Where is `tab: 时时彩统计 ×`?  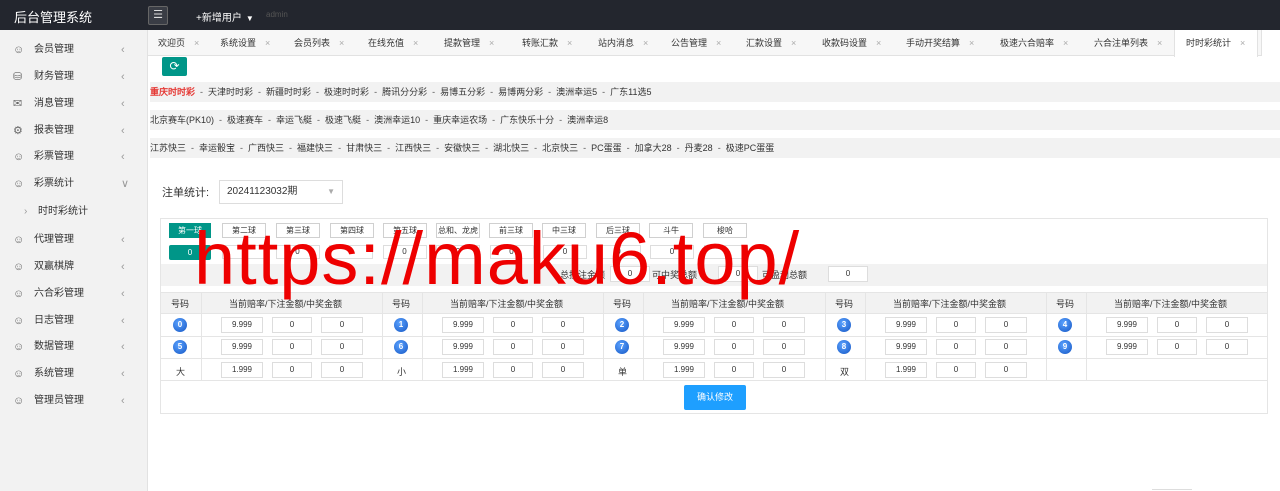
tab: 时时彩统计 × is located at coordinates (1216, 43).